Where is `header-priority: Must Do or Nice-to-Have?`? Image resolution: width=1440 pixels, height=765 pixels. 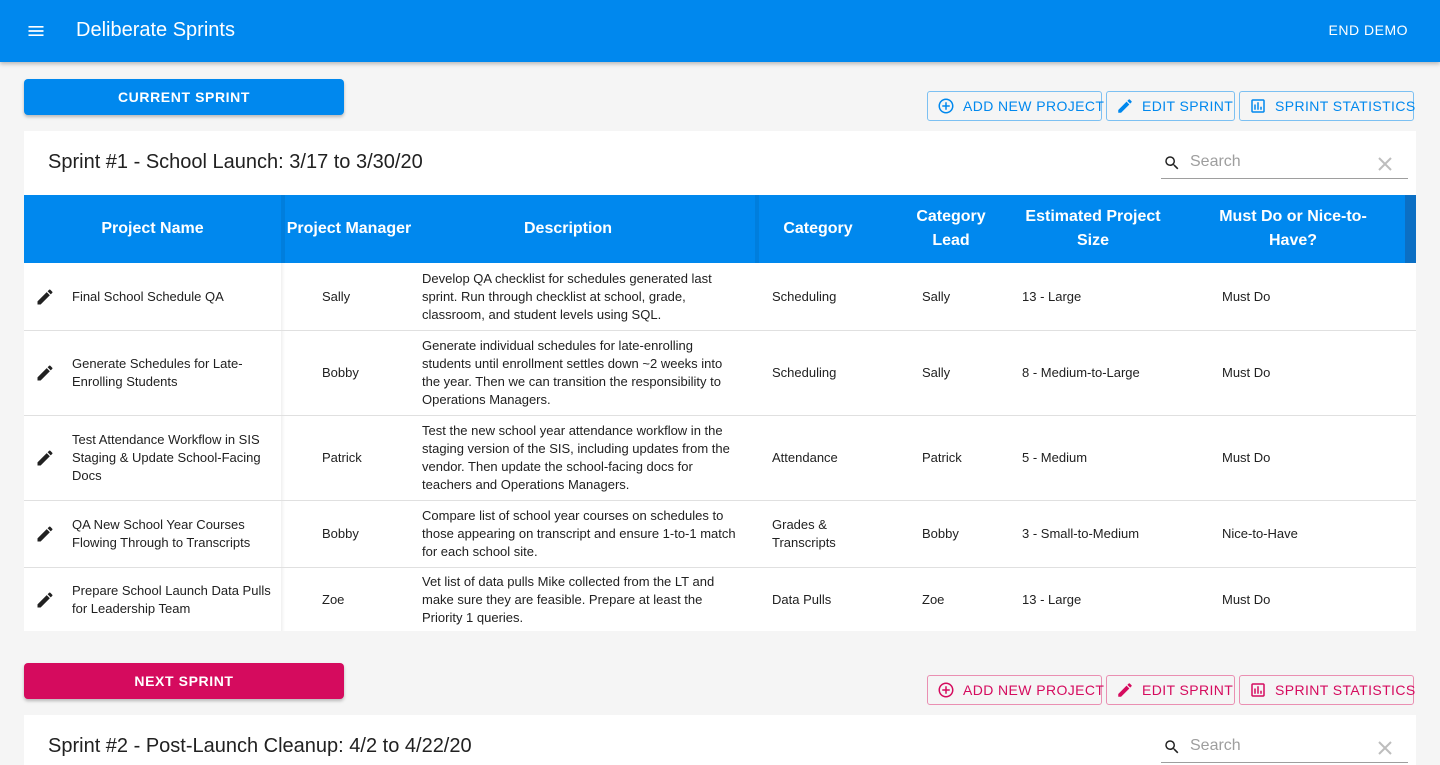 header-priority: Must Do or Nice-to-Have? is located at coordinates (1293, 229).